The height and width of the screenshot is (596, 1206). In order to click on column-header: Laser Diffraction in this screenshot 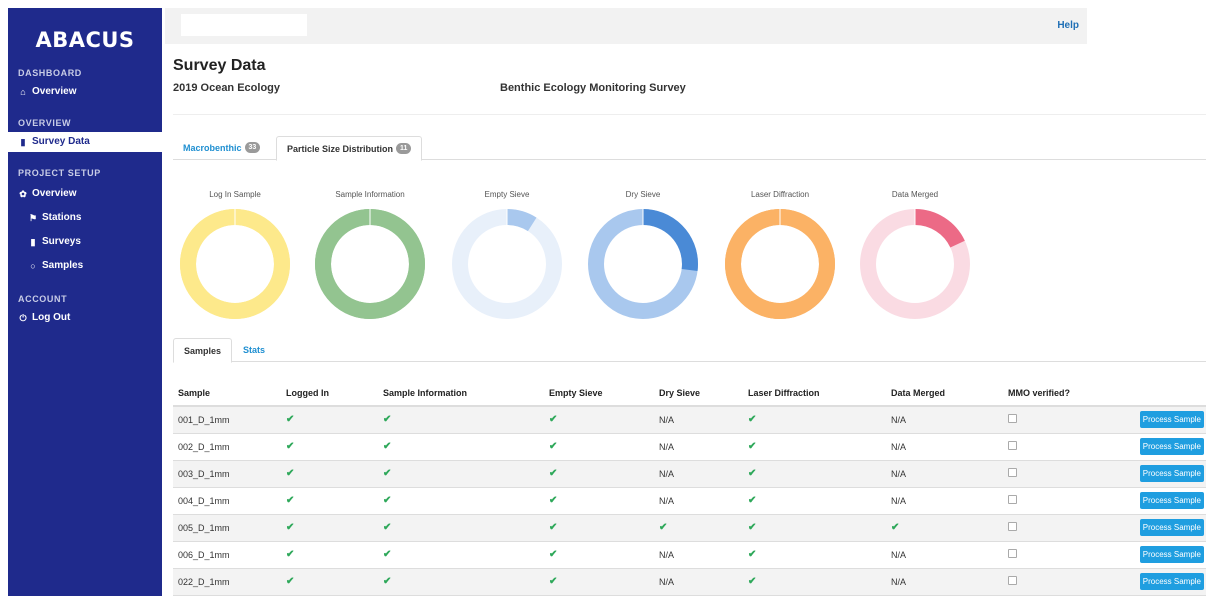, I will do `click(814, 393)`.